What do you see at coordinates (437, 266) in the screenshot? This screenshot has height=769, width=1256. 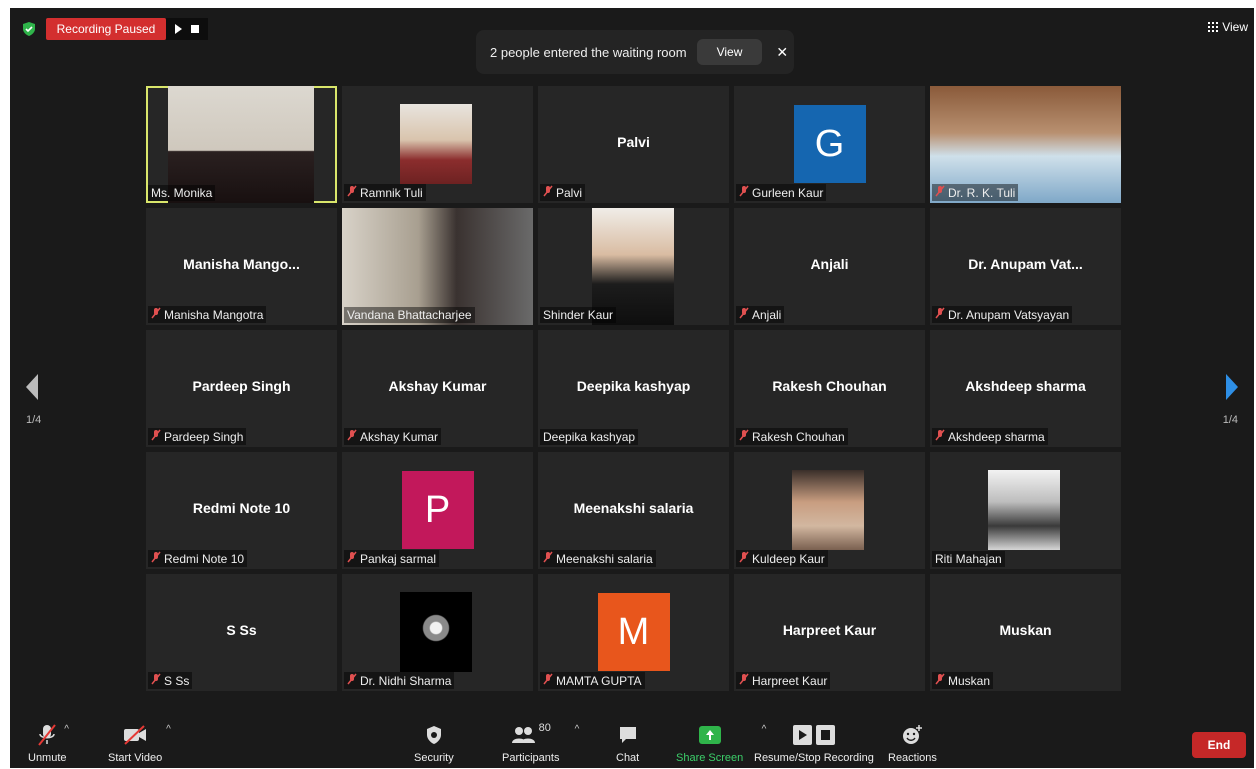 I see `participant-tile: Vandana Bhattacharjee` at bounding box center [437, 266].